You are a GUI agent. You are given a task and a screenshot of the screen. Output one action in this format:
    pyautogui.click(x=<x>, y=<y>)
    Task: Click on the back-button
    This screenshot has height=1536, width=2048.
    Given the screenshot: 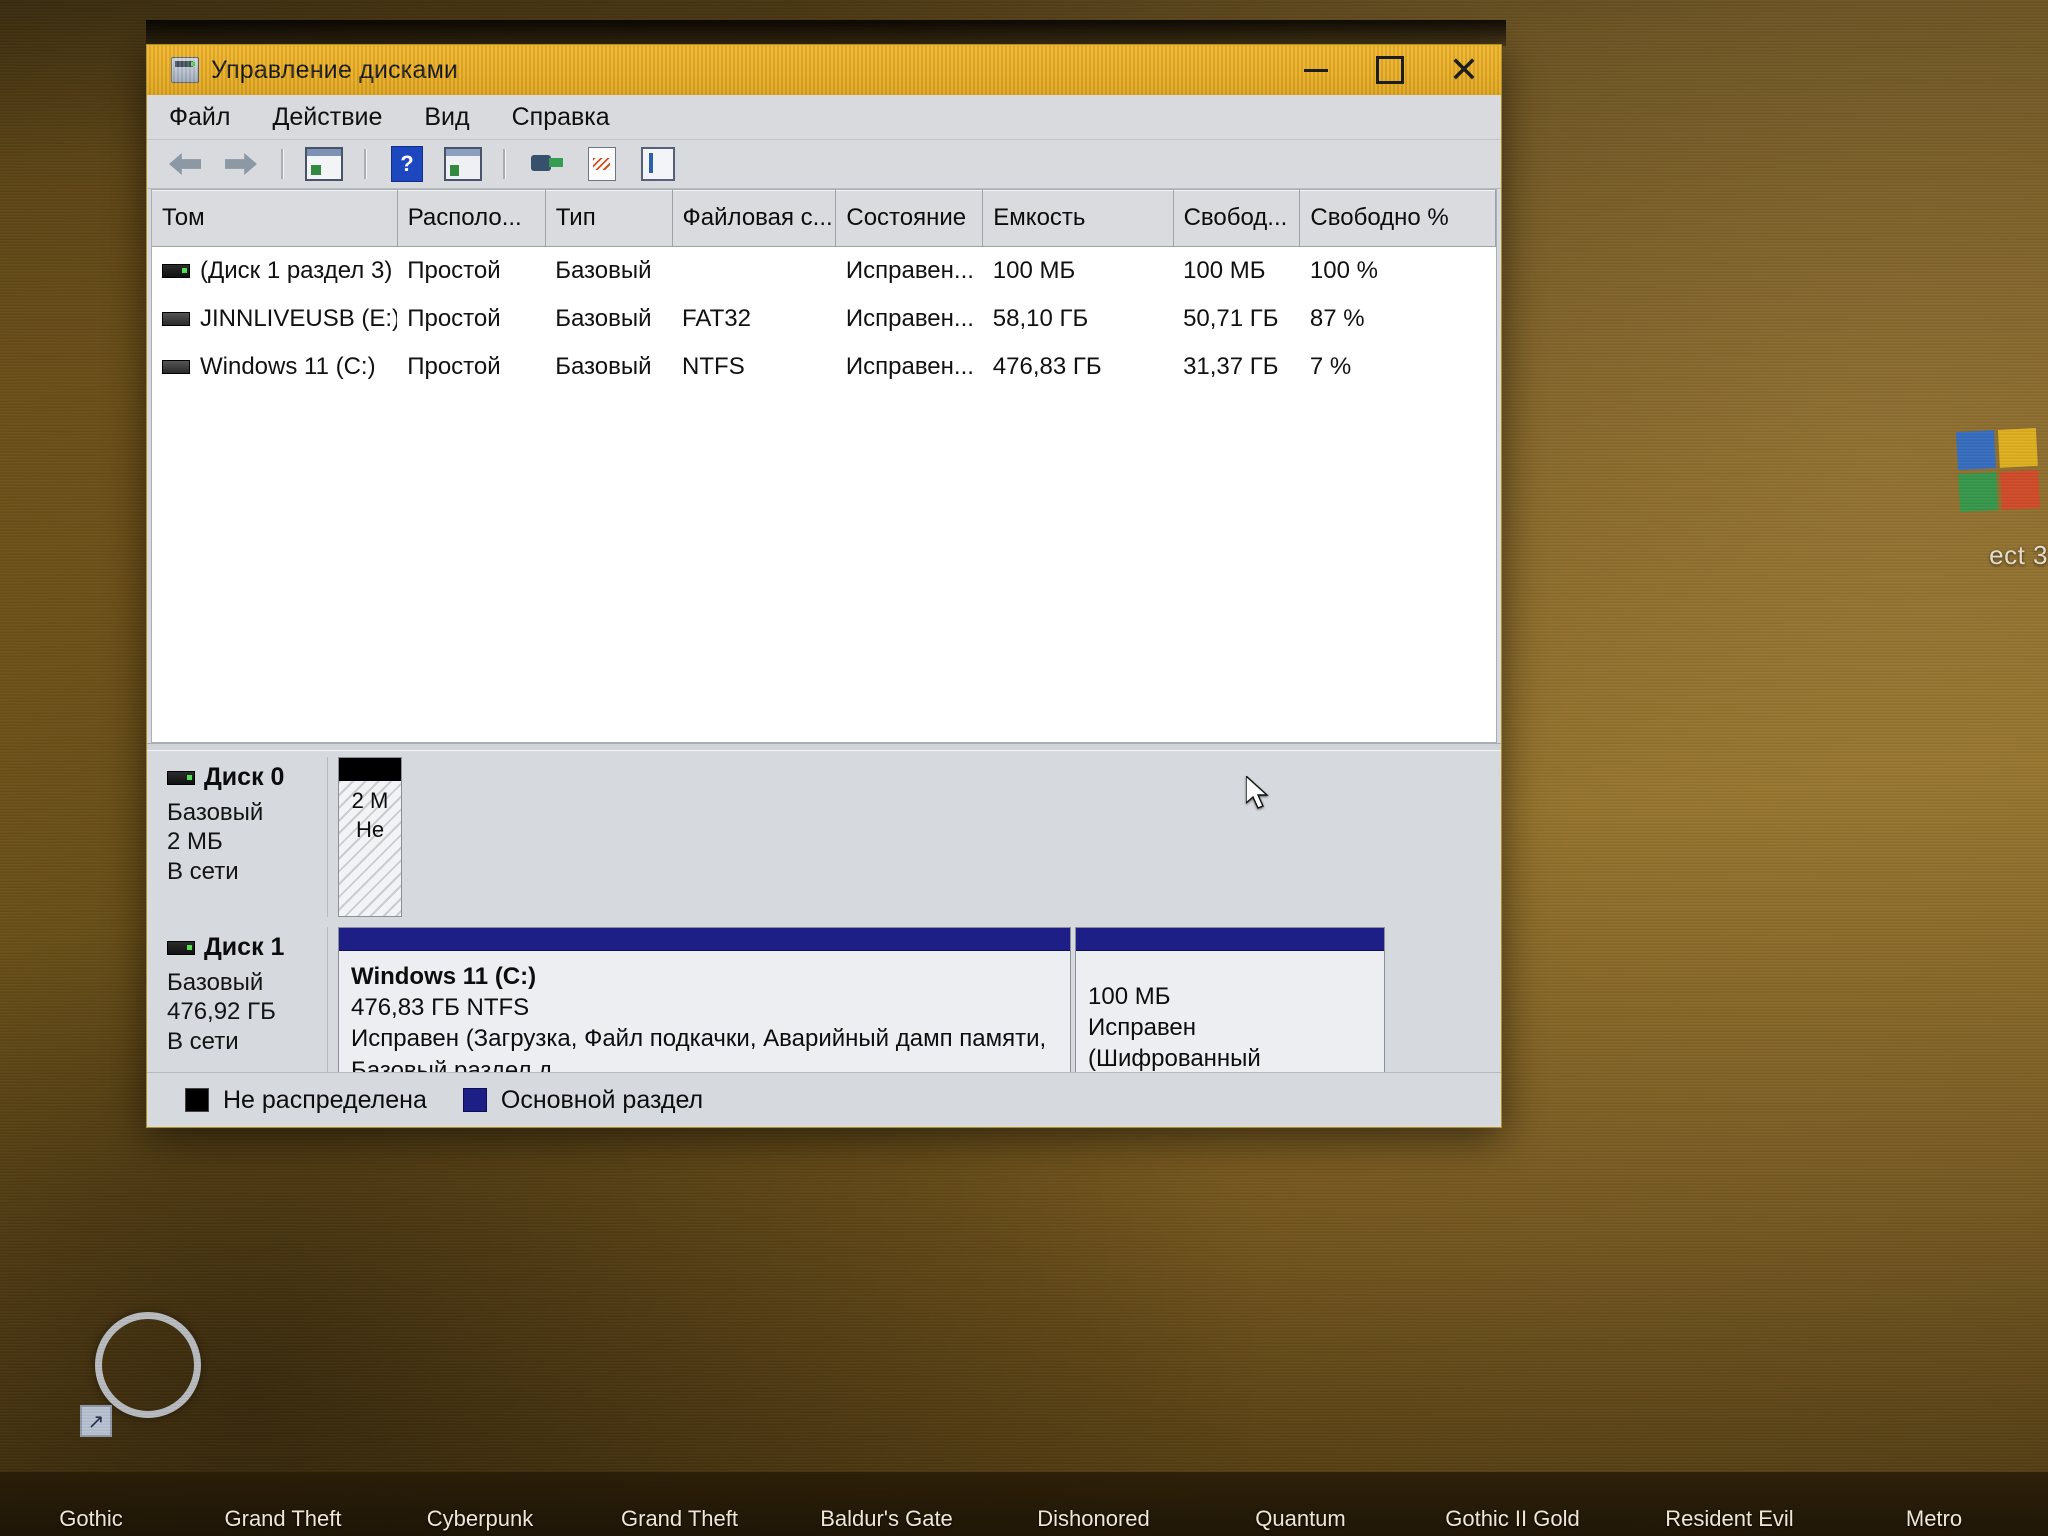 What is the action you would take?
    pyautogui.click(x=185, y=164)
    